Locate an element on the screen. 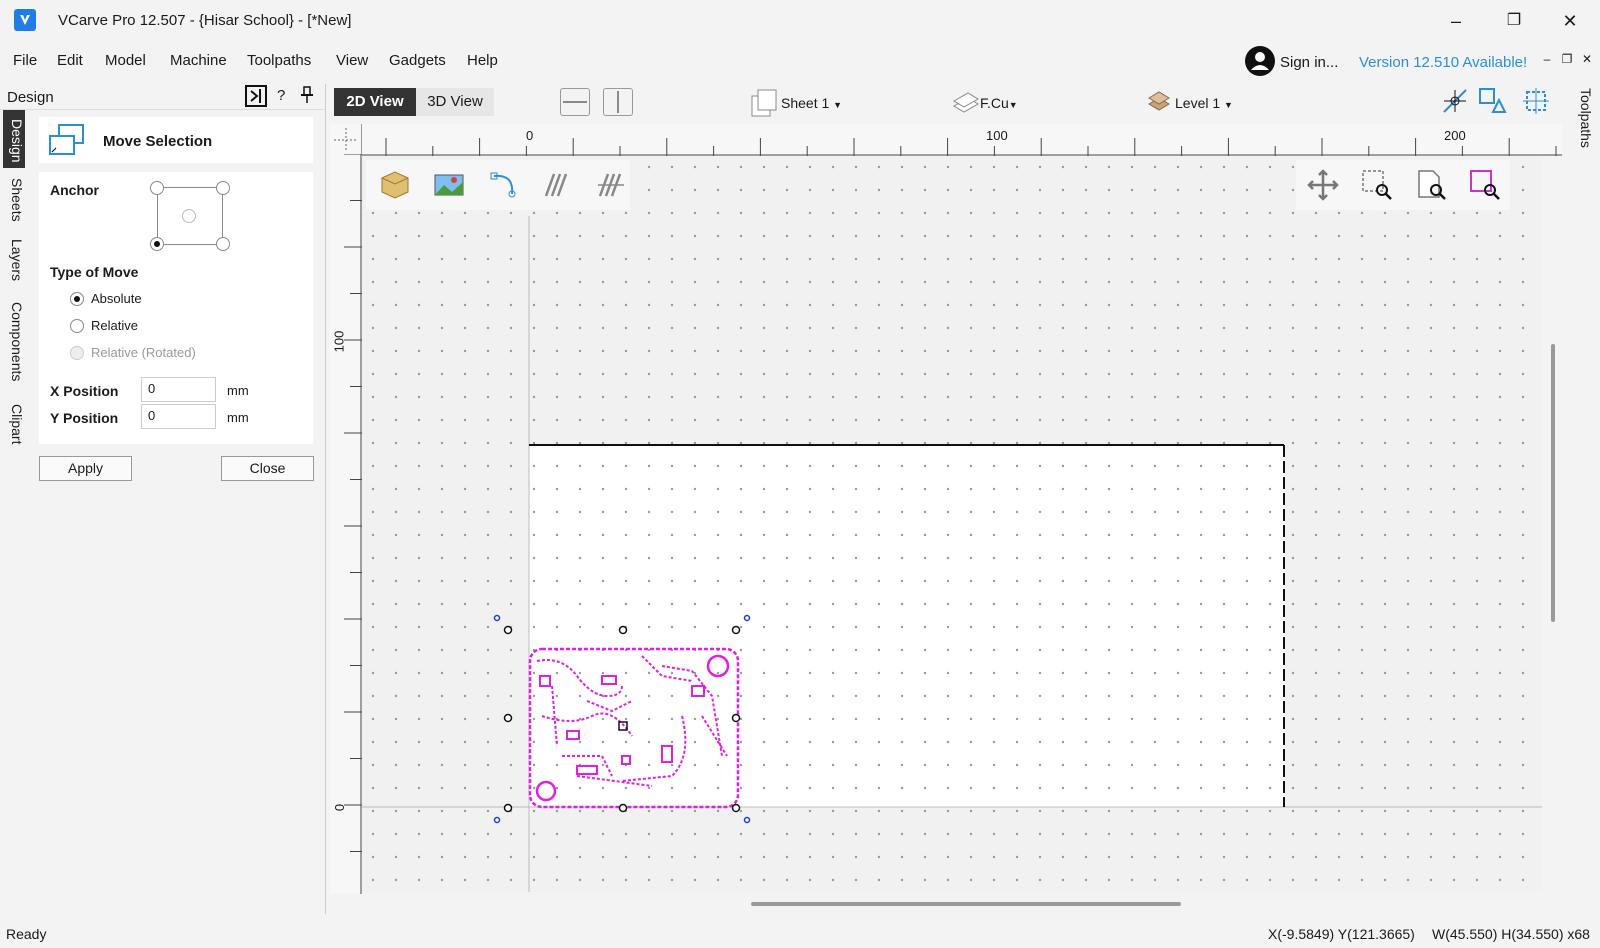  pin-icon is located at coordinates (307, 96).